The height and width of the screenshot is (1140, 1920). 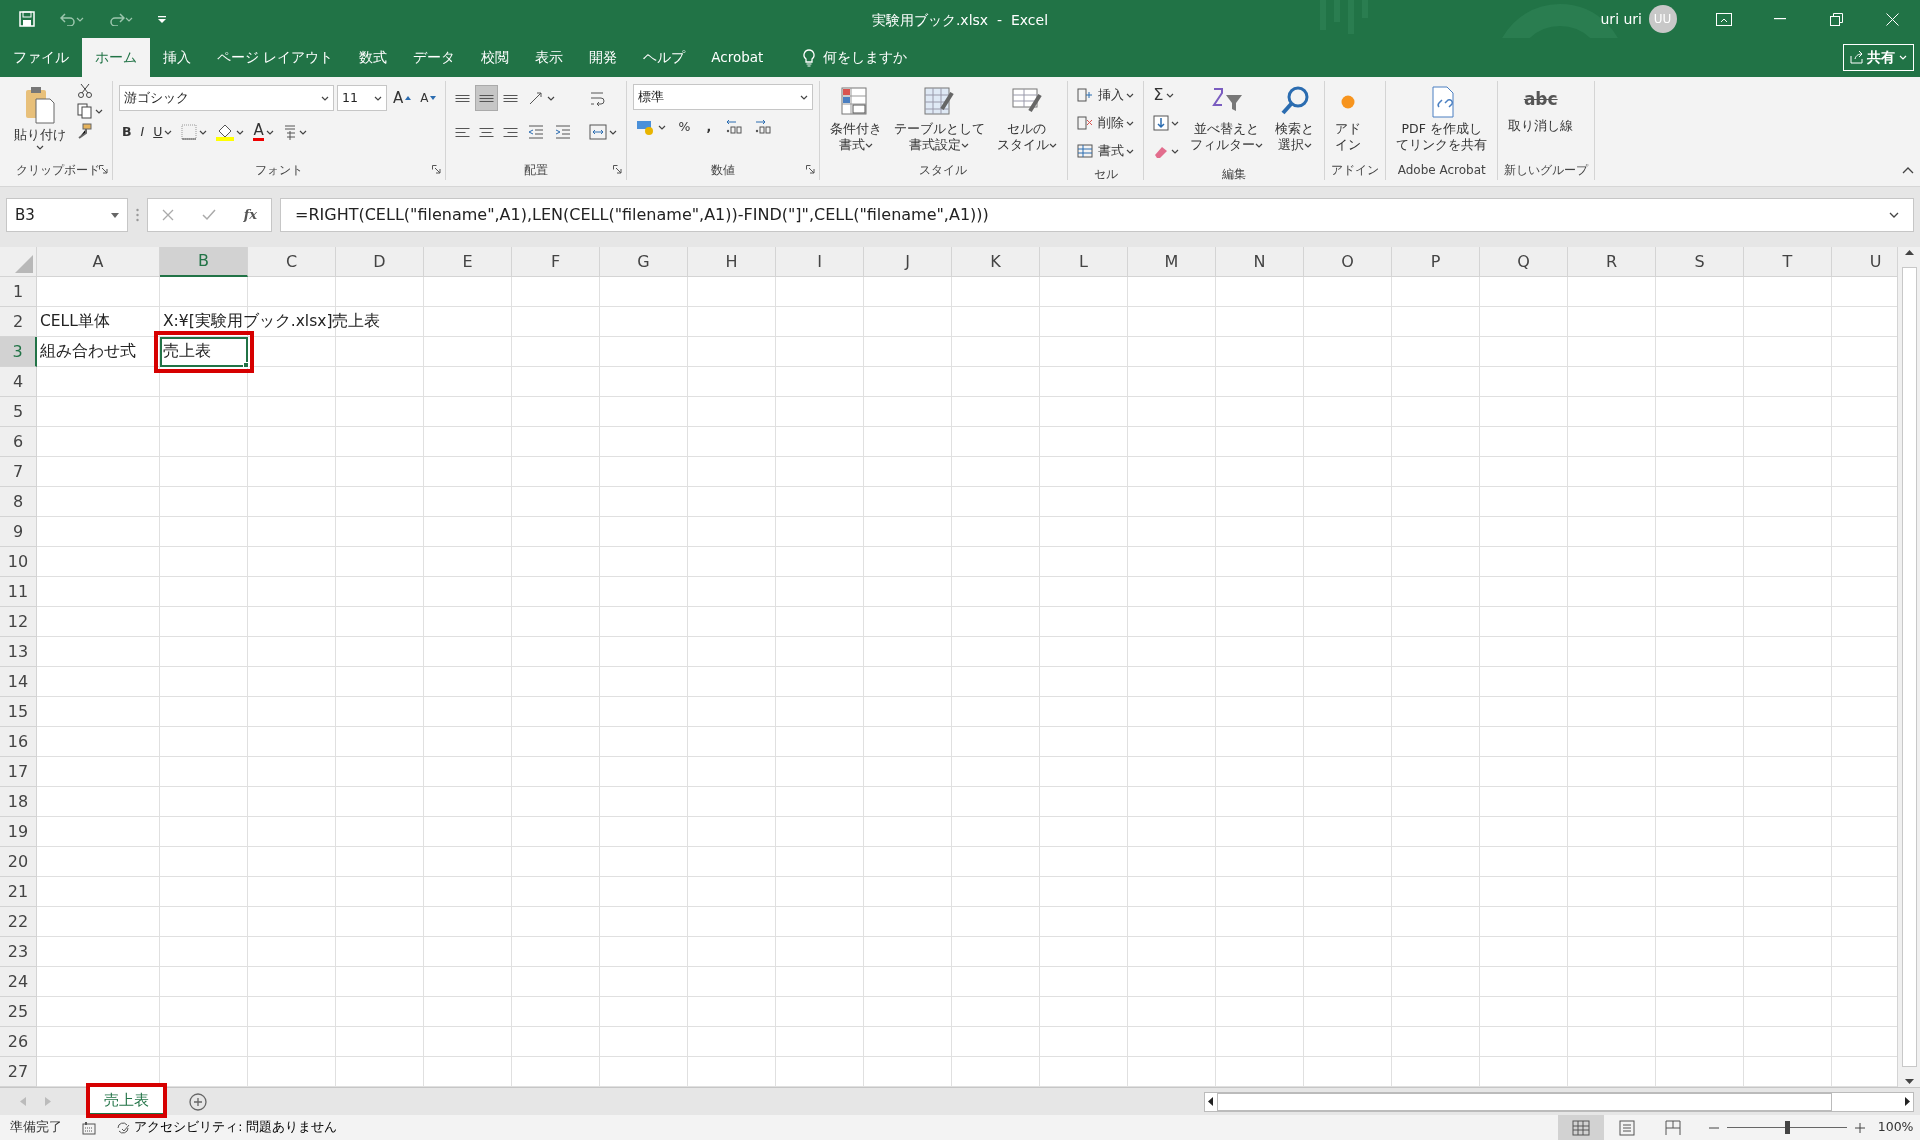 What do you see at coordinates (1097, 215) in the screenshot?
I see `formula-field: =RIGHT(CELL("filename",A1),LEN(CELL("filename",A1))-FIND("]",CELL("filename",A1)))` at bounding box center [1097, 215].